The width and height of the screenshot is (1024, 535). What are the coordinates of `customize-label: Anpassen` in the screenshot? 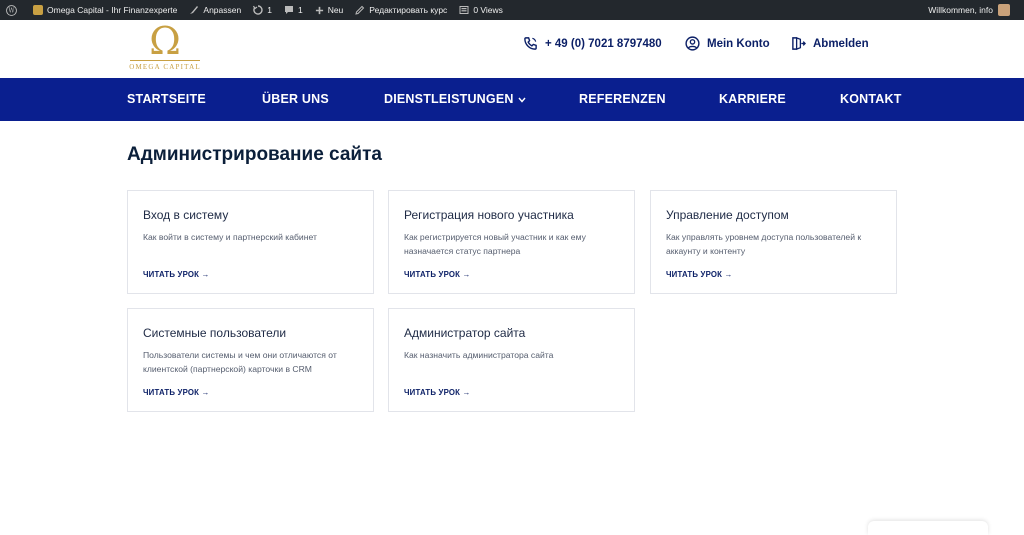 It's located at (222, 10).